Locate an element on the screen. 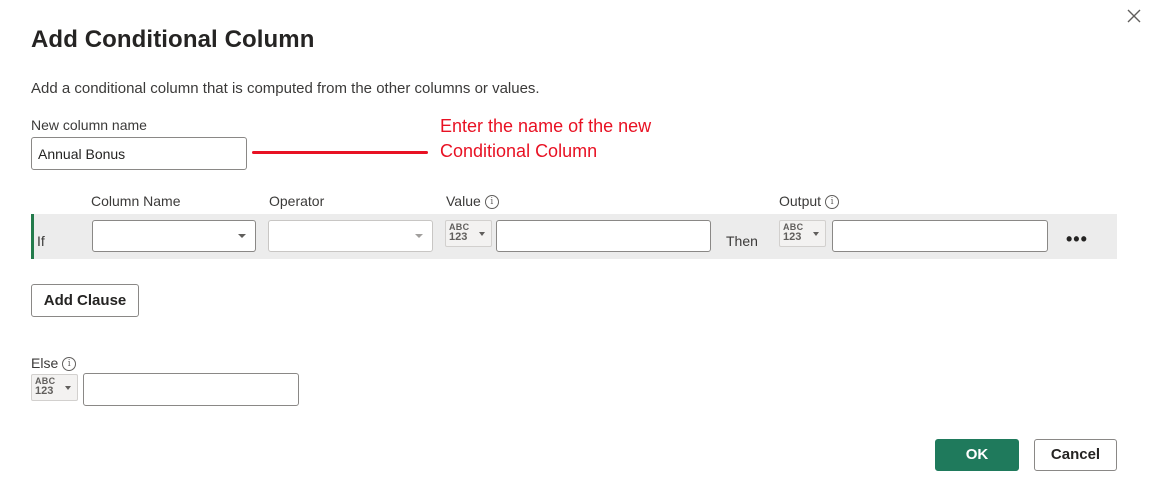  value-header: Value i is located at coordinates (472, 201).